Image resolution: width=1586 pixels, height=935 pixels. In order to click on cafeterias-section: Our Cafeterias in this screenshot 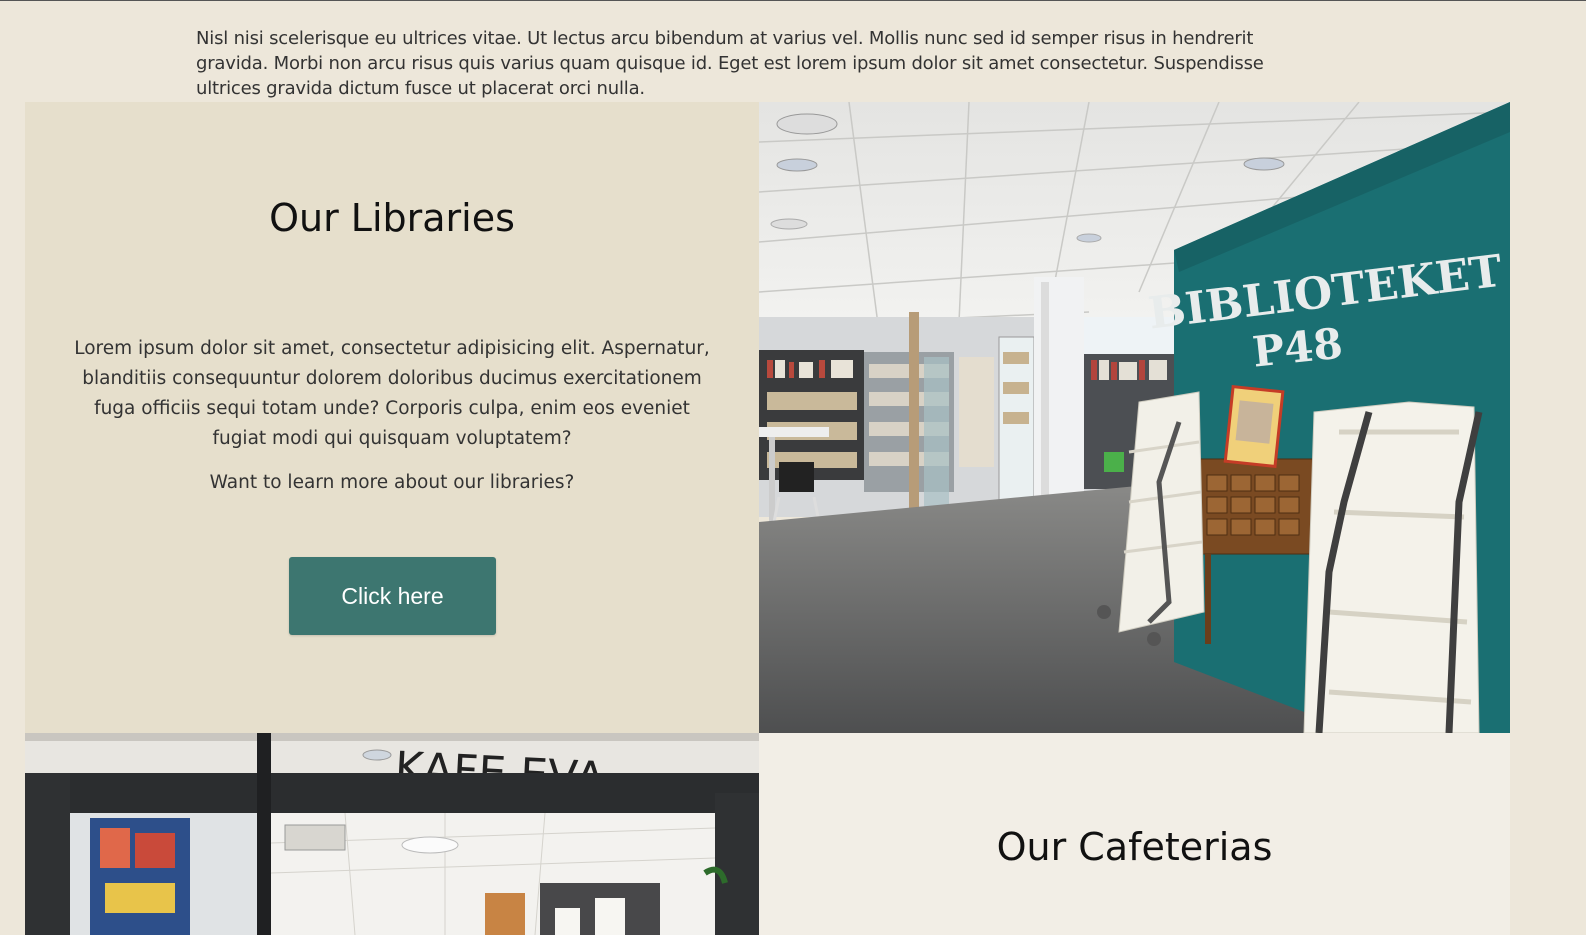, I will do `click(1134, 834)`.